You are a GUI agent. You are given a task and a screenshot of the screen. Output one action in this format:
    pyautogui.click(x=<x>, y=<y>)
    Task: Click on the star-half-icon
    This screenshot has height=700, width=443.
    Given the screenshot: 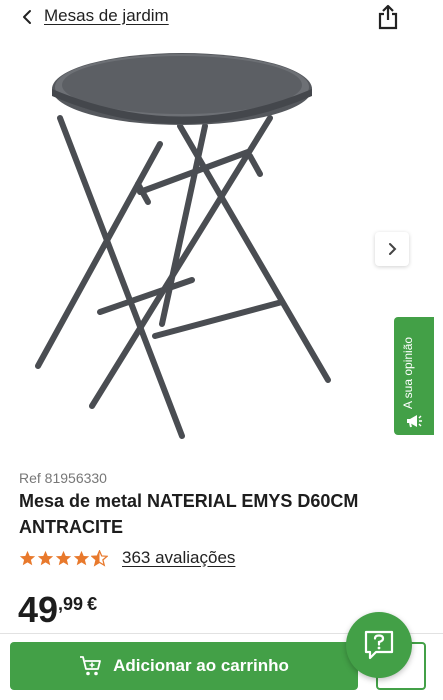 What is the action you would take?
    pyautogui.click(x=99, y=558)
    